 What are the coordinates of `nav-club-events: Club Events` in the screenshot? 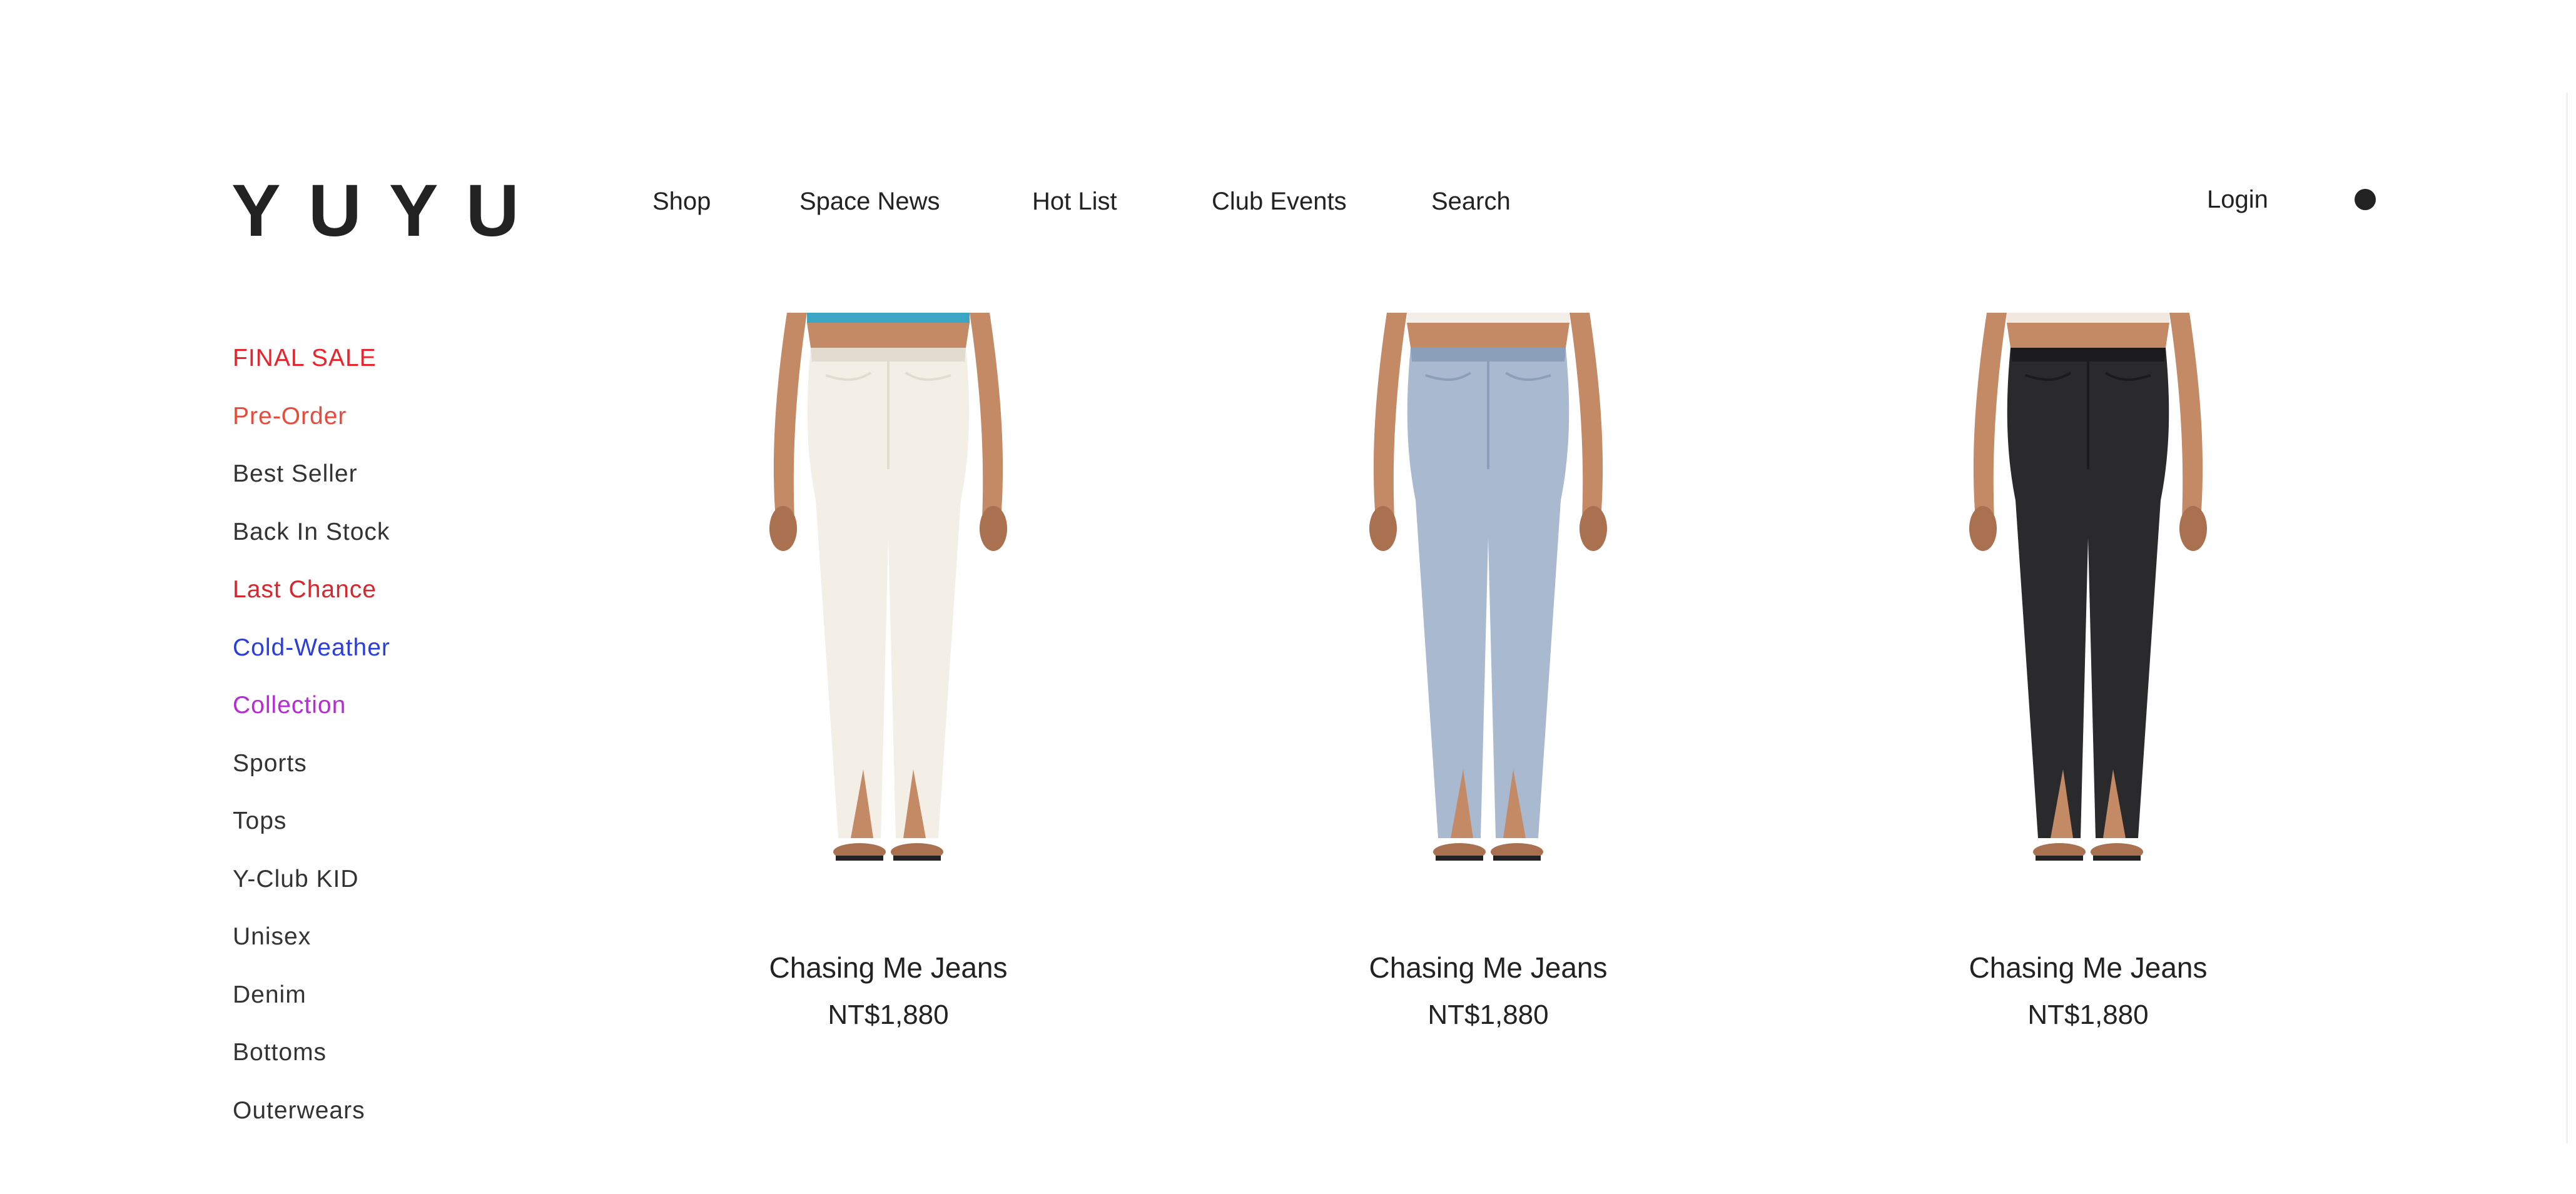 It's located at (1279, 202).